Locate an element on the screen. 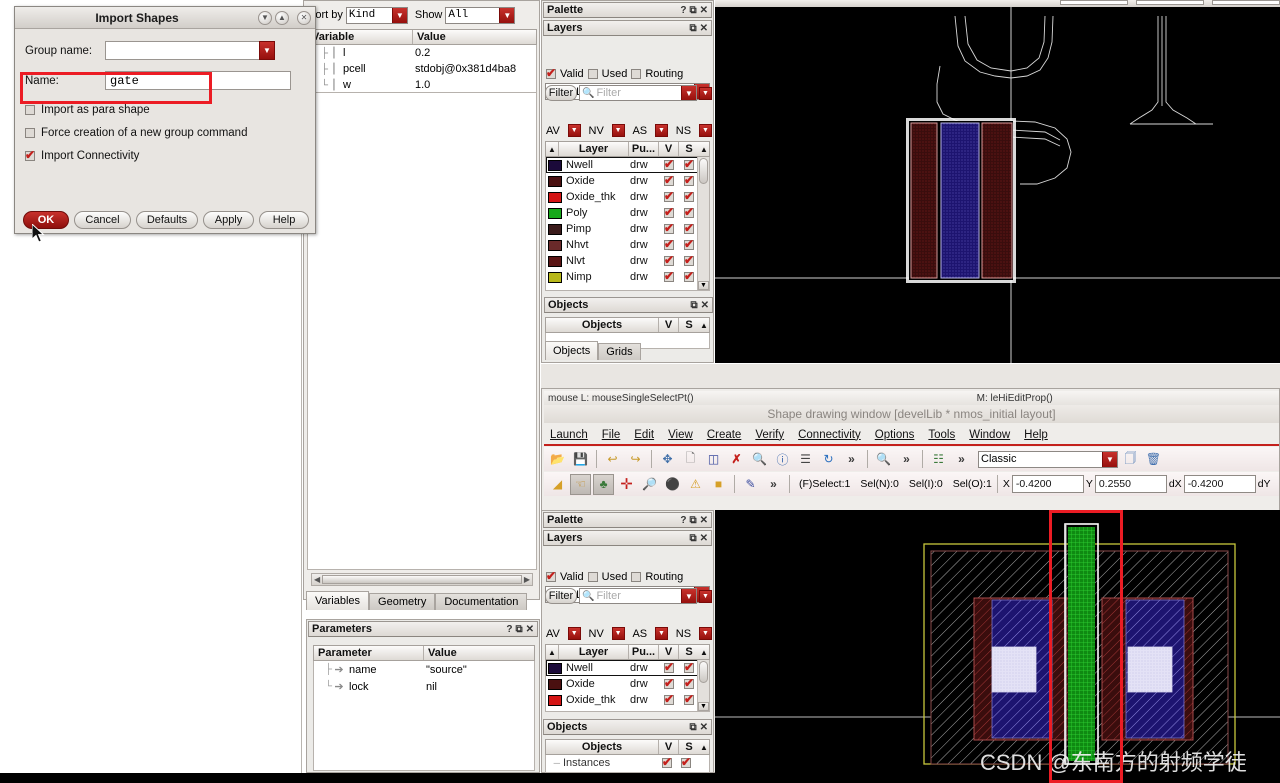 This screenshot has width=1280, height=783. table-row: ├ ⎮ pcell stdobj@0x381d4ba8 is located at coordinates (422, 69).